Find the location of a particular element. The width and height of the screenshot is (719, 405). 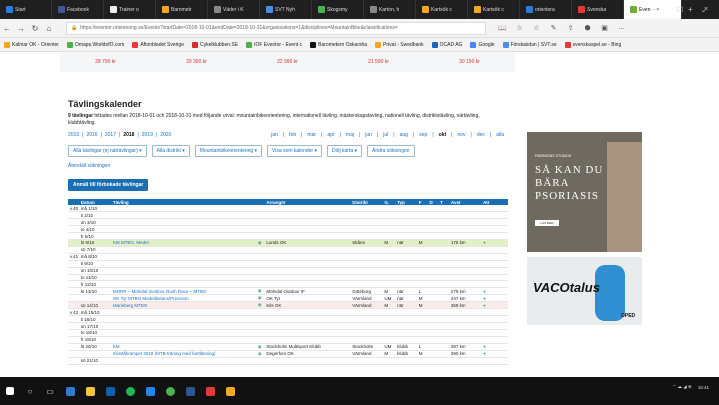

filter-dropdown: Alla distrikt ▾ is located at coordinates (170, 151).